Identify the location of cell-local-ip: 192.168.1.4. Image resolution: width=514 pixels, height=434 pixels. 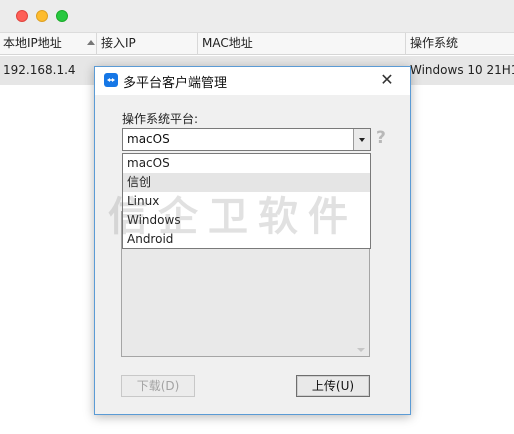
(39, 70).